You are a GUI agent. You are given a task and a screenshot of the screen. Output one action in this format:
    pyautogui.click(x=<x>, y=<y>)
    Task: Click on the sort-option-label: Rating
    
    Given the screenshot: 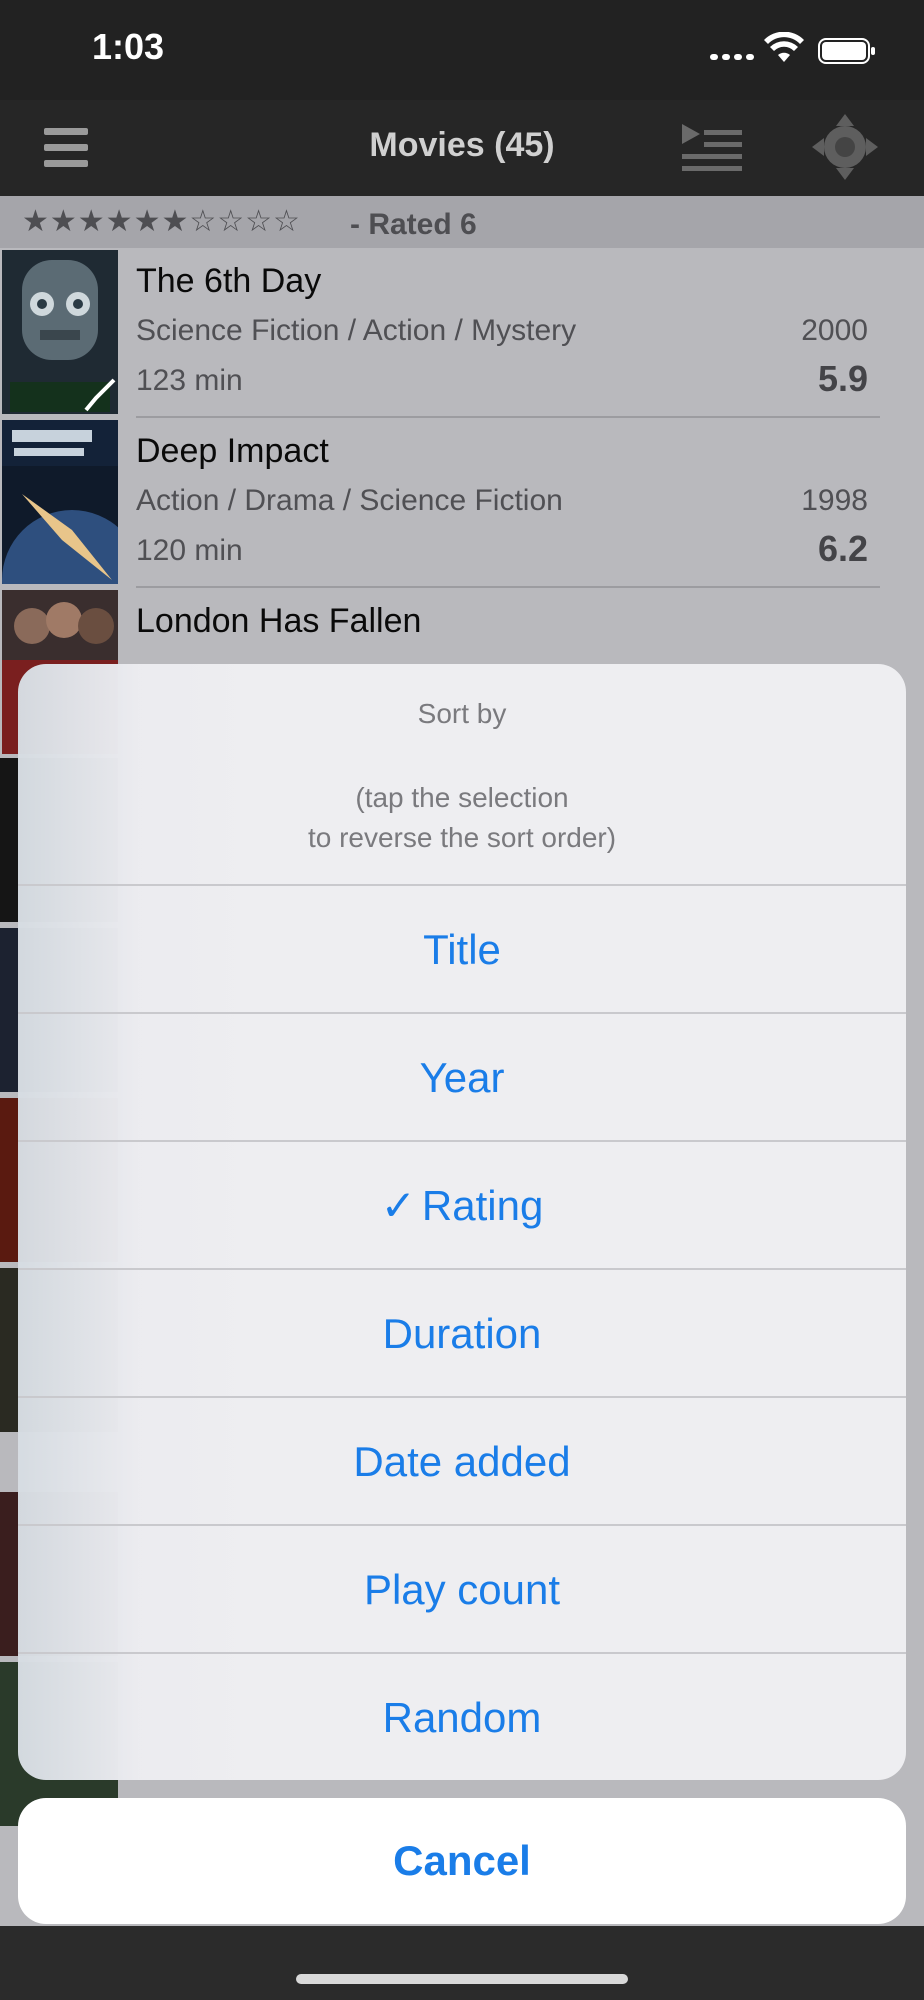 What is the action you would take?
    pyautogui.click(x=482, y=1205)
    